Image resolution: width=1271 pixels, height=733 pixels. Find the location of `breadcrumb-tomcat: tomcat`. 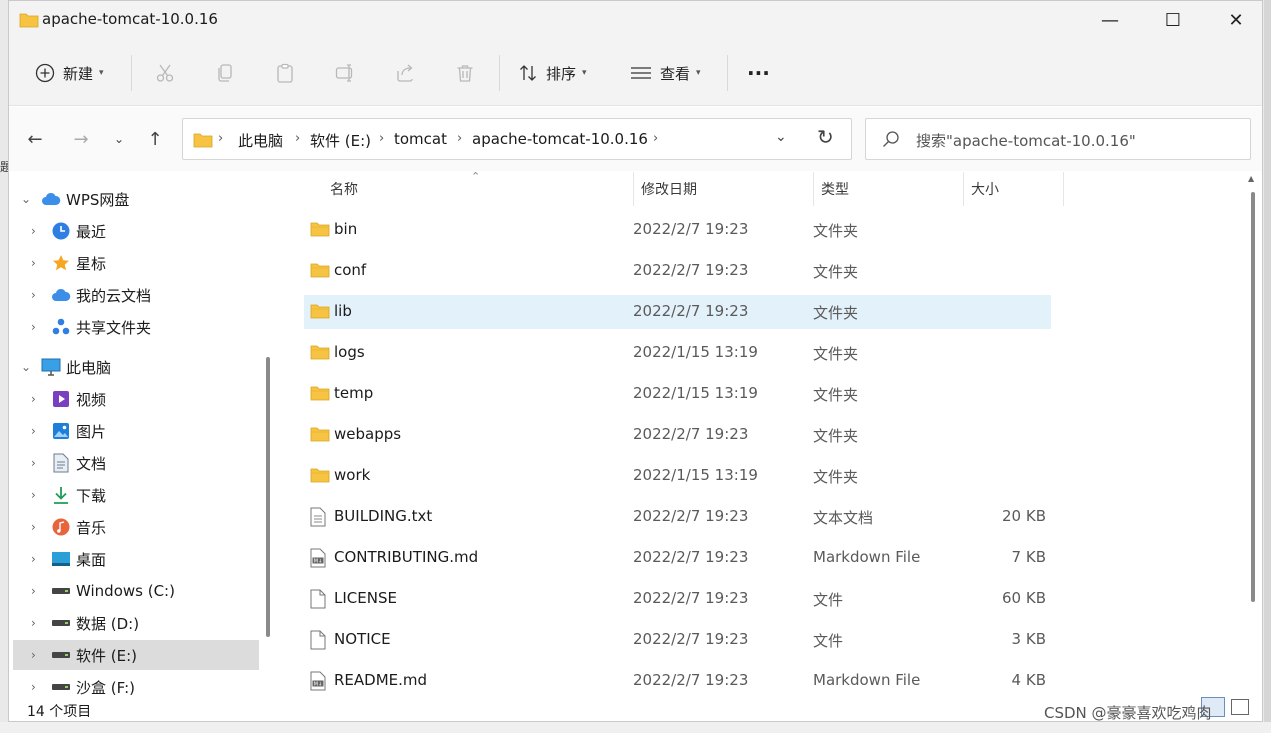

breadcrumb-tomcat: tomcat is located at coordinates (420, 139).